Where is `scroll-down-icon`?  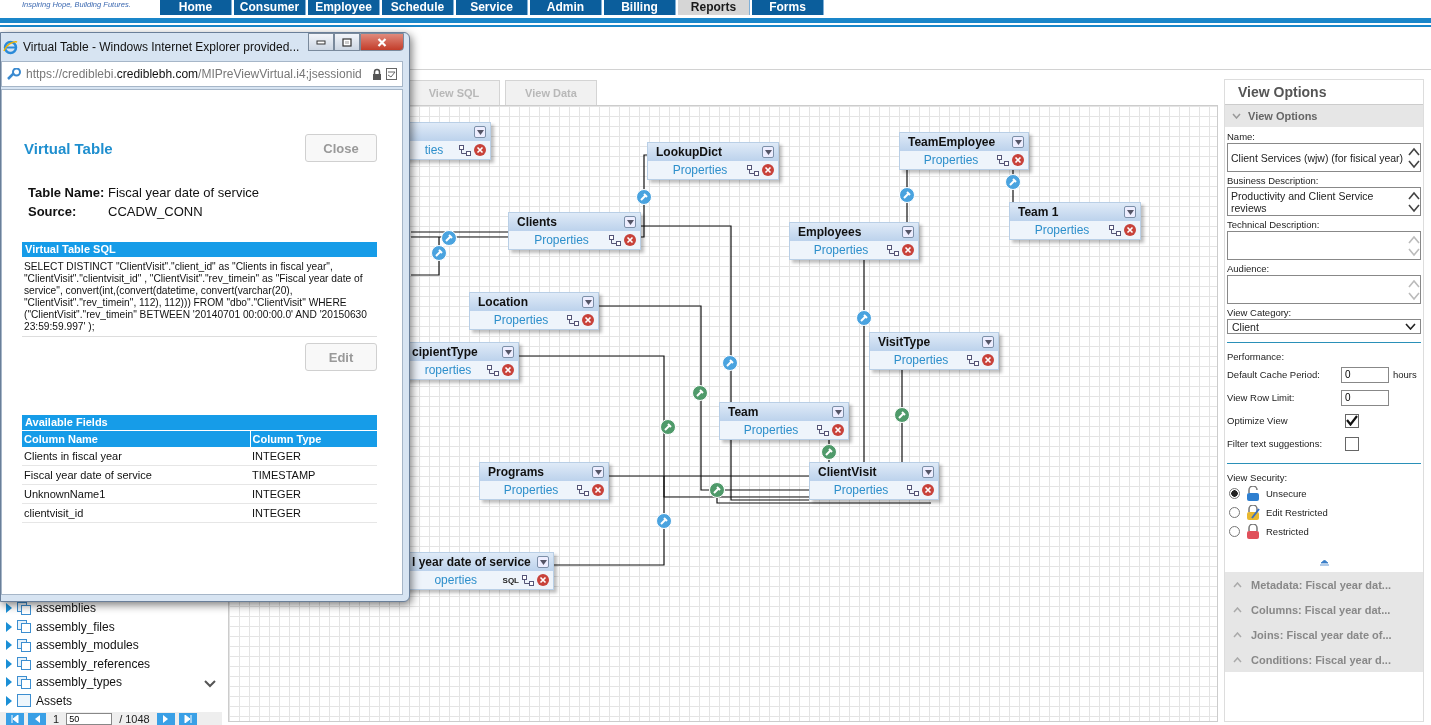
scroll-down-icon is located at coordinates (210, 684).